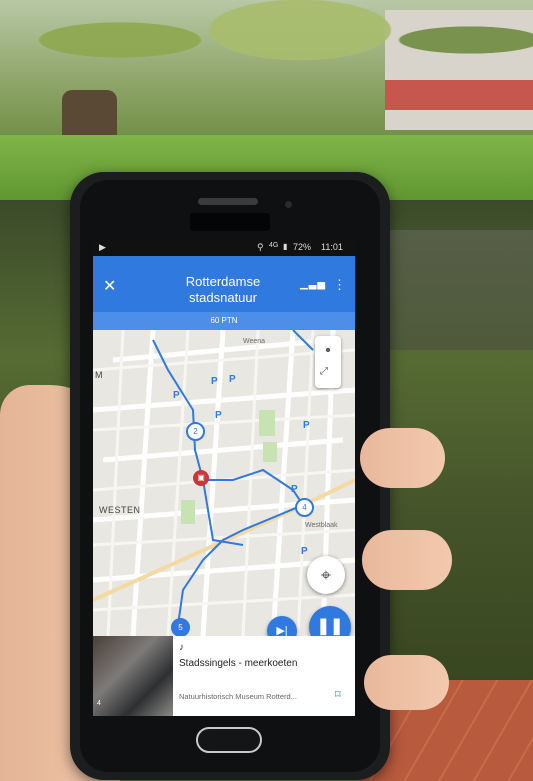 Image resolution: width=533 pixels, height=781 pixels. Describe the element at coordinates (102, 247) in the screenshot. I see `play-store-icon: ▶` at that location.